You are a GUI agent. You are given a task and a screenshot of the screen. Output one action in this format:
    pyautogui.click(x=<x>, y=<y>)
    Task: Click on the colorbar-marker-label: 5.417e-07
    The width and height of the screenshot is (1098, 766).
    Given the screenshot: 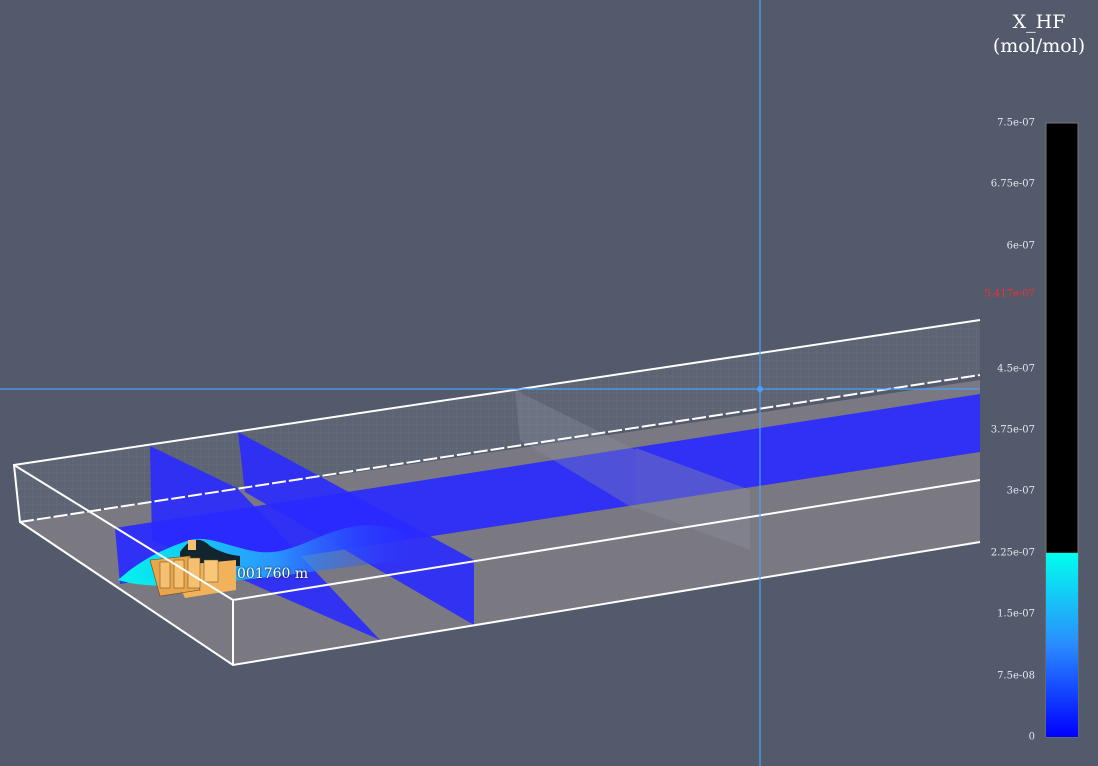 What is the action you would take?
    pyautogui.click(x=1009, y=294)
    